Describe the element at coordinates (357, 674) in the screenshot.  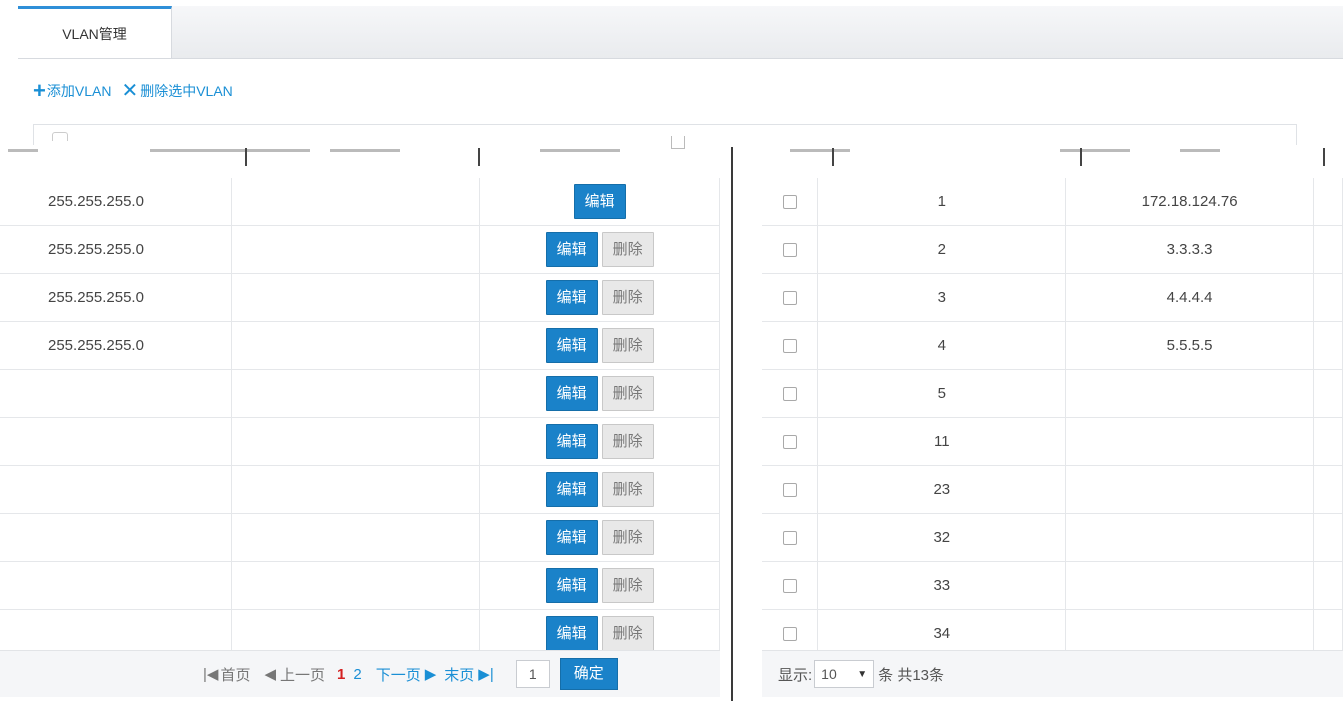
I see `page-link-2: 2` at that location.